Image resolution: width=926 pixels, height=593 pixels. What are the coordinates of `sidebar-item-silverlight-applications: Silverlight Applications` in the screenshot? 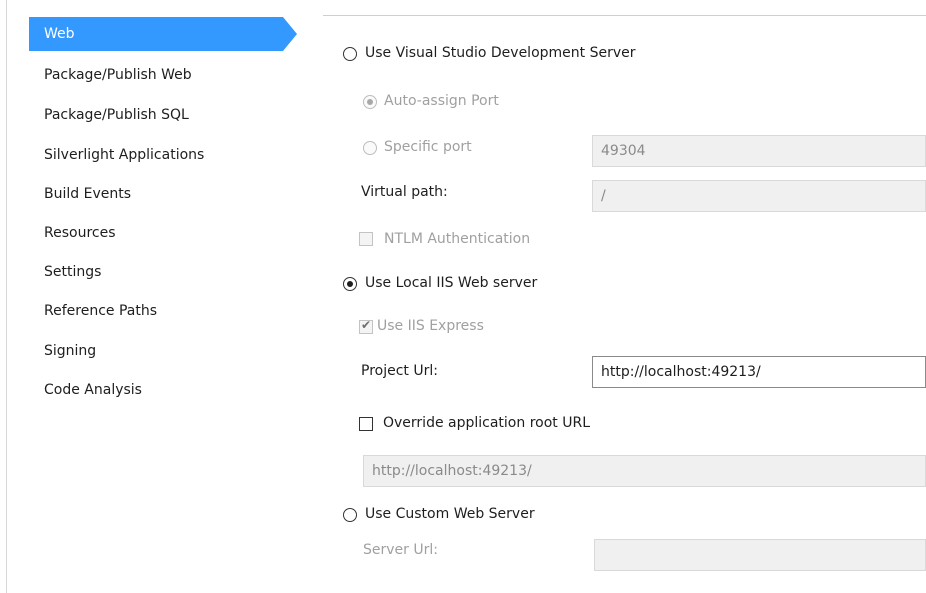 It's located at (124, 155).